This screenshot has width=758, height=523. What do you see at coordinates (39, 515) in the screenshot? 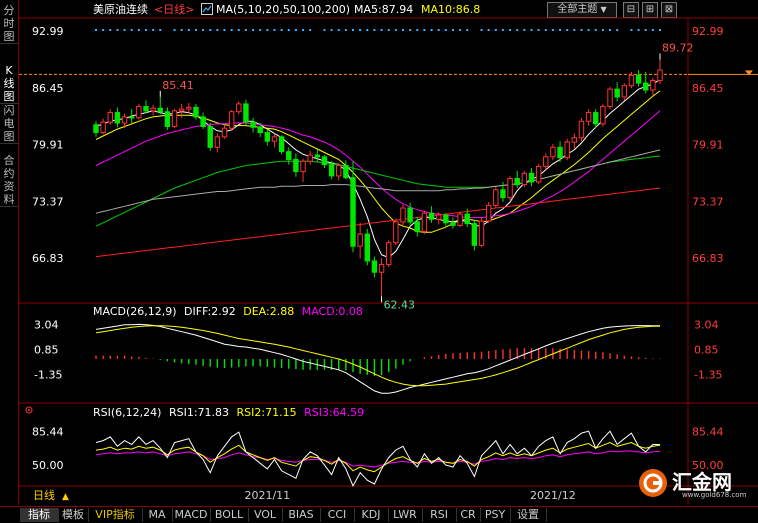
I see `bottom-tab-指标: 指标` at bounding box center [39, 515].